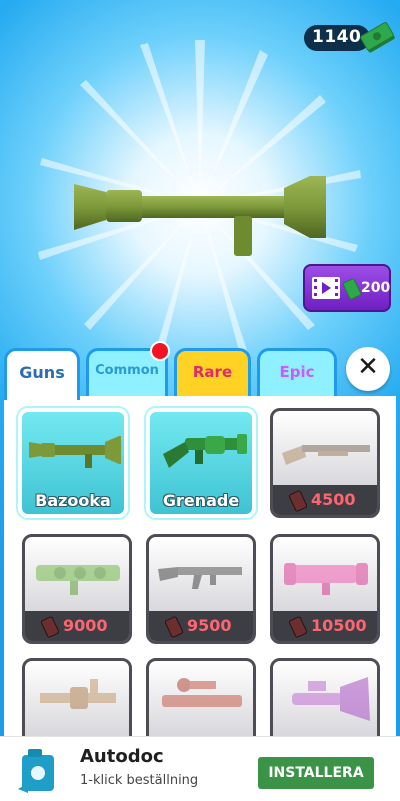 This screenshot has width=400, height=801. I want to click on assault-rifle-icon, so click(200, 578).